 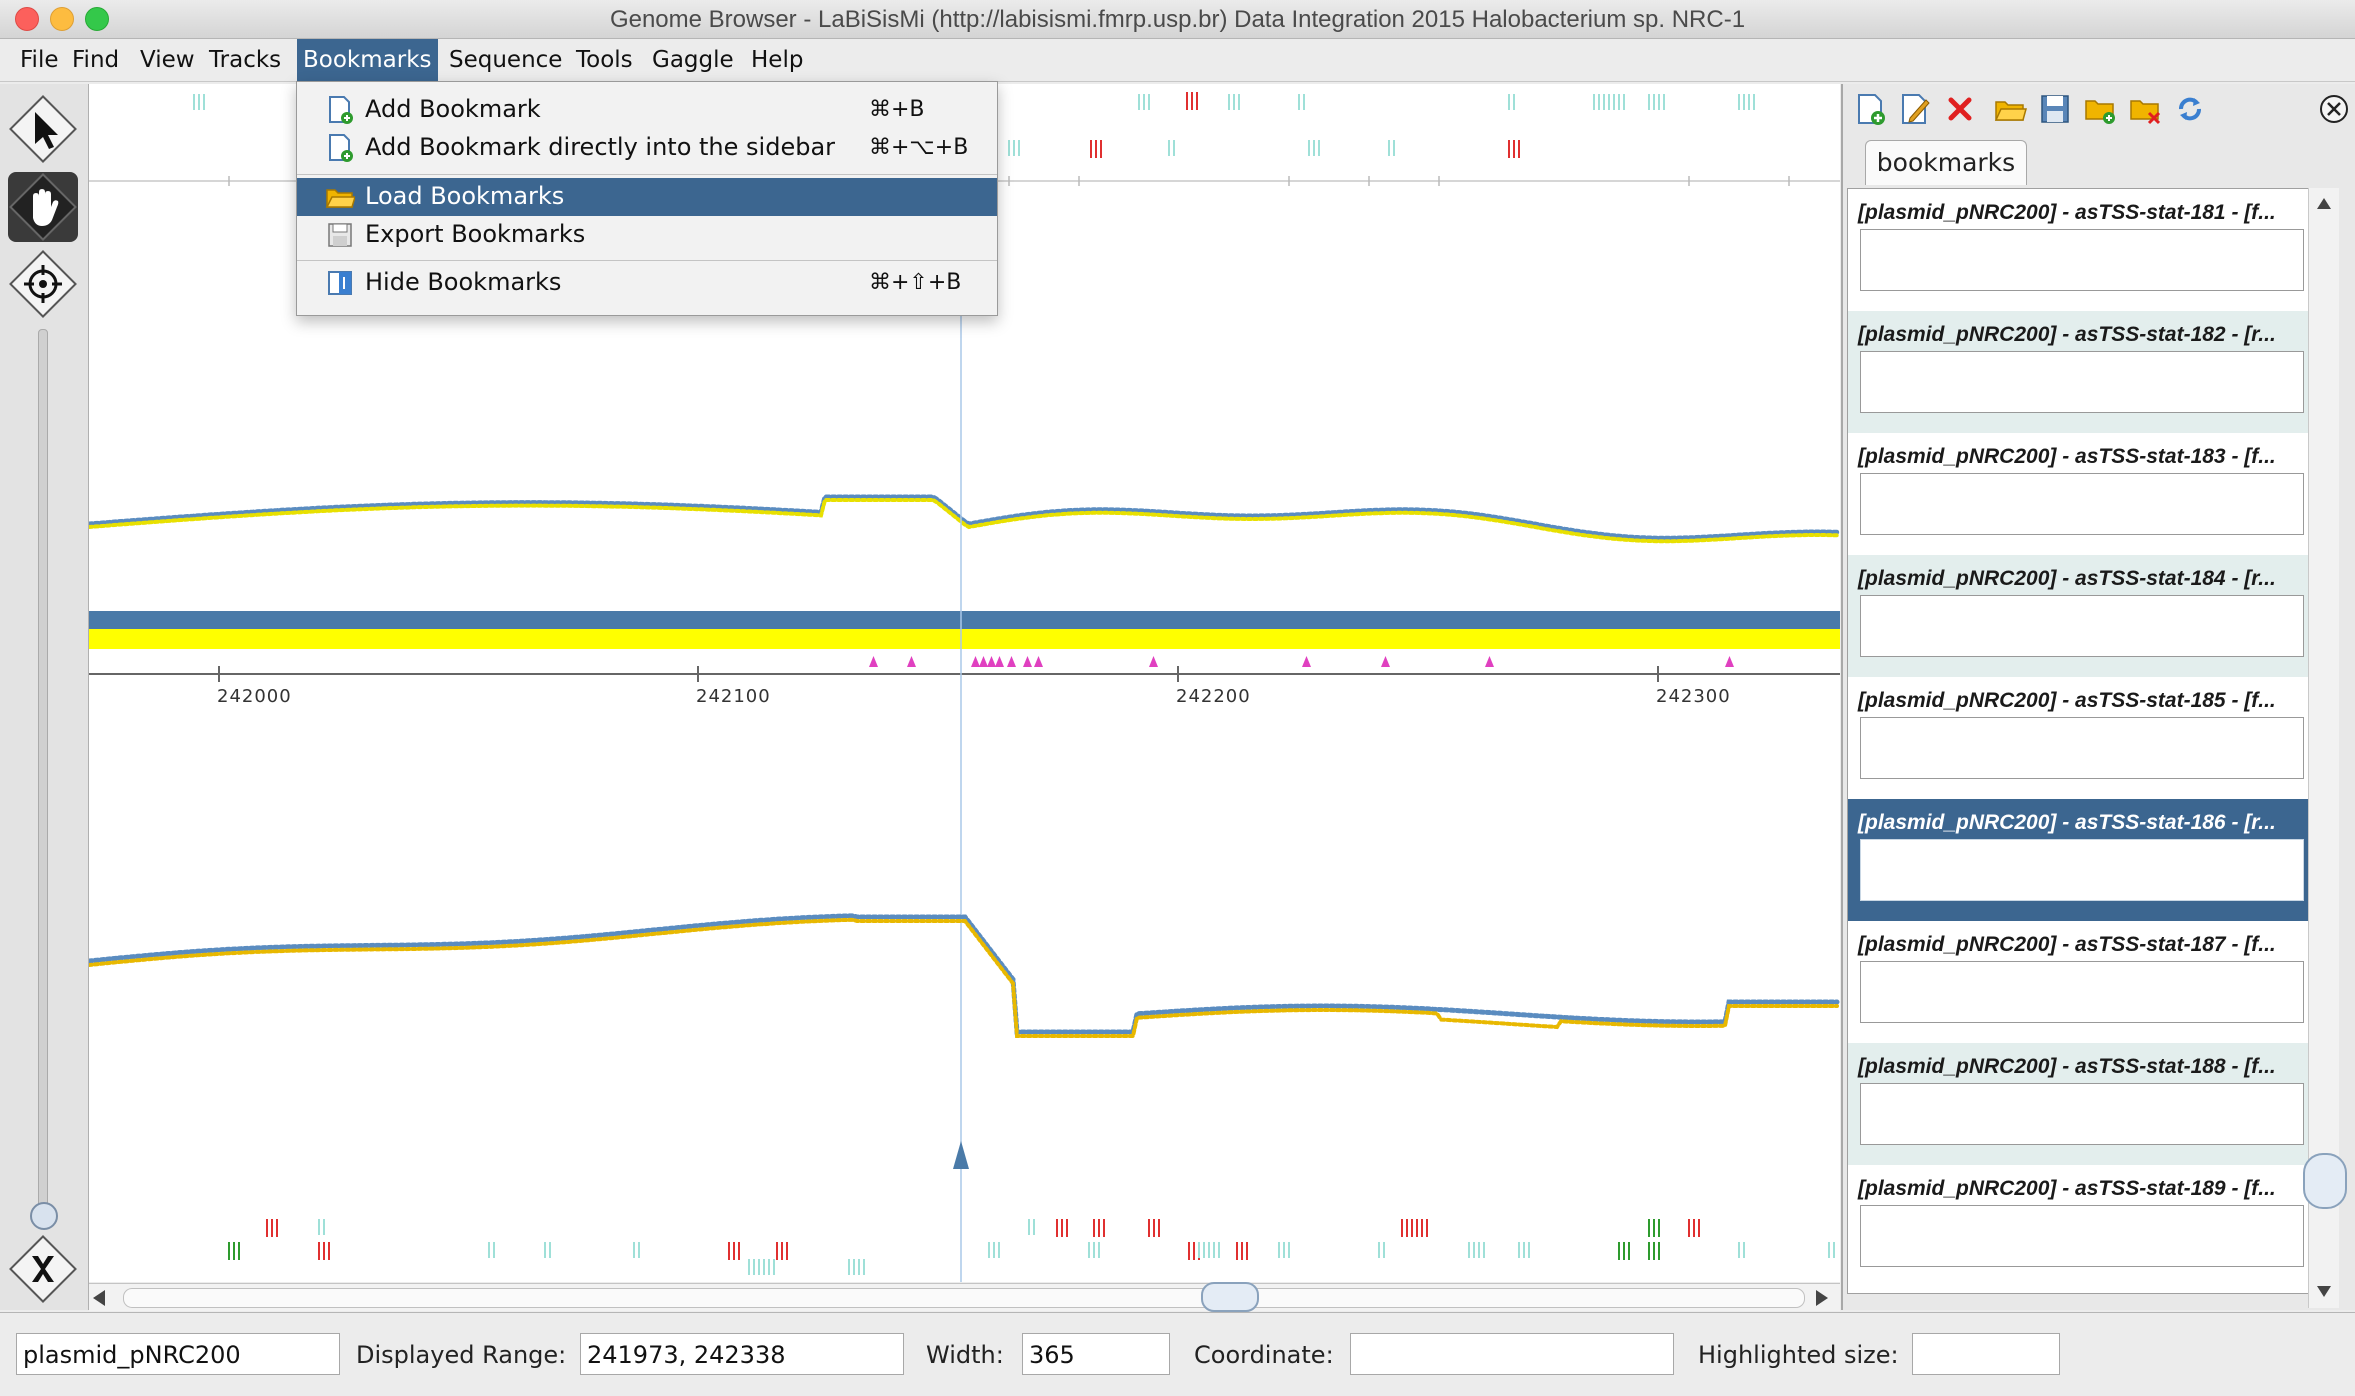 What do you see at coordinates (43, 1269) in the screenshot?
I see `zoom-reset-x-icon` at bounding box center [43, 1269].